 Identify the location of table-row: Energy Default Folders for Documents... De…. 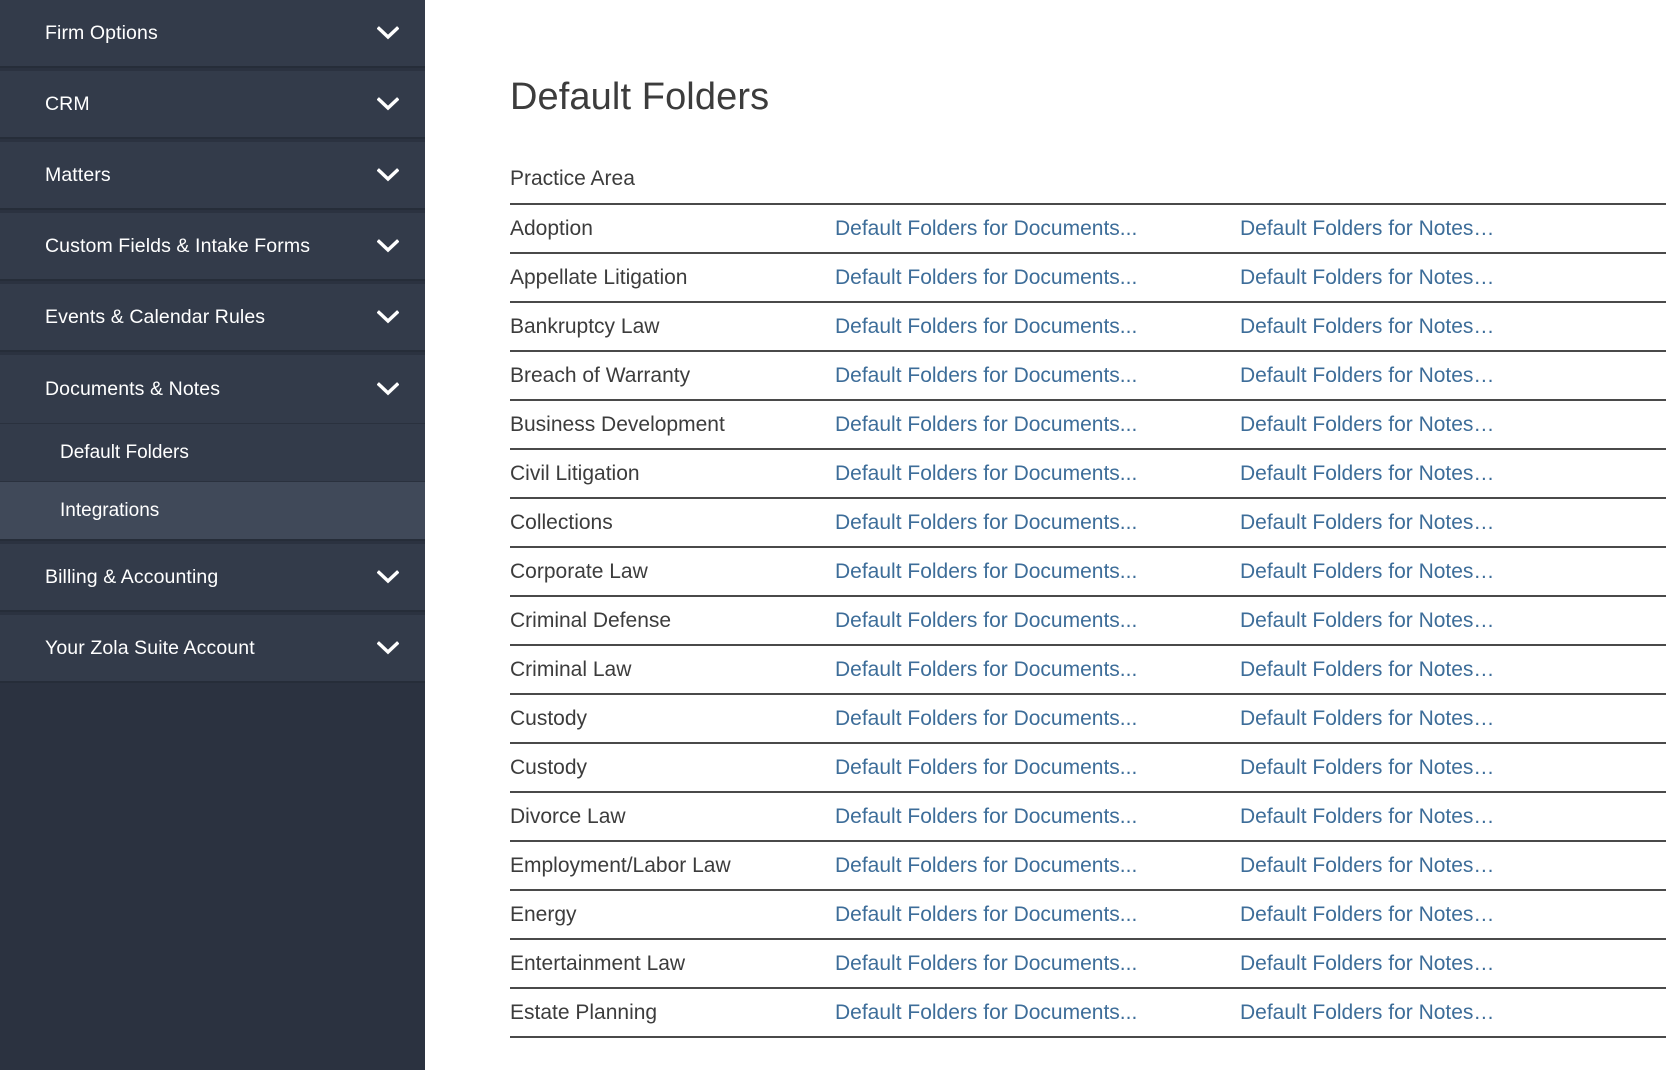
(1088, 915).